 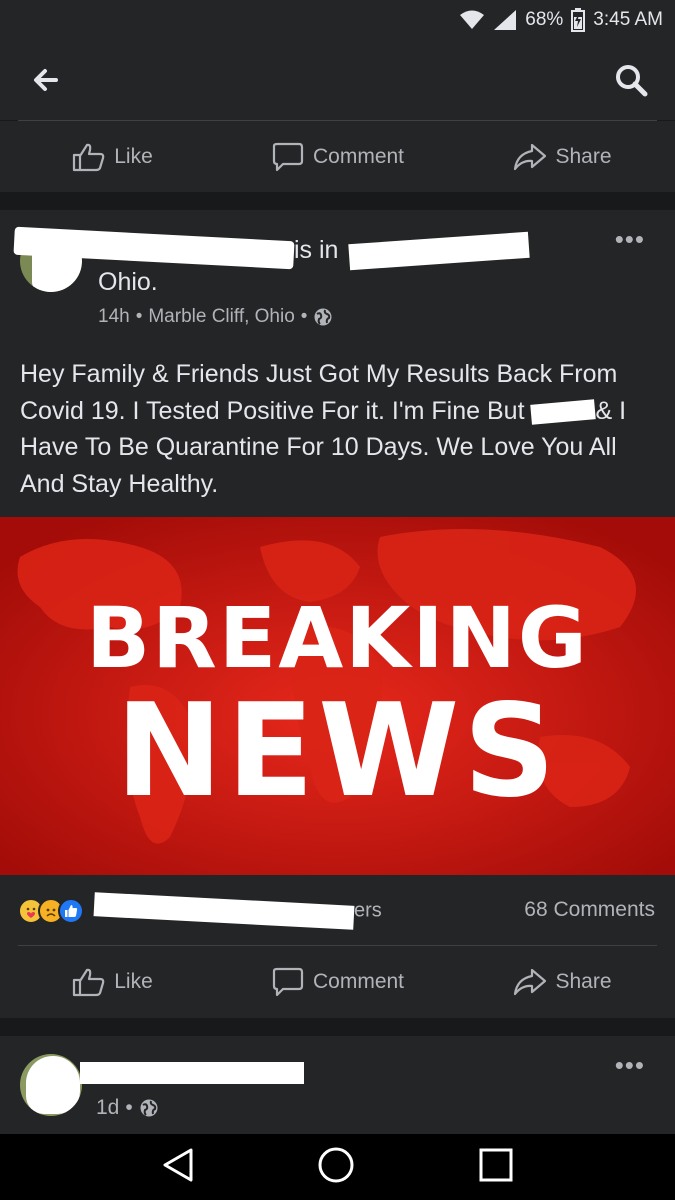 What do you see at coordinates (496, 1167) in the screenshot?
I see `recents-square-icon` at bounding box center [496, 1167].